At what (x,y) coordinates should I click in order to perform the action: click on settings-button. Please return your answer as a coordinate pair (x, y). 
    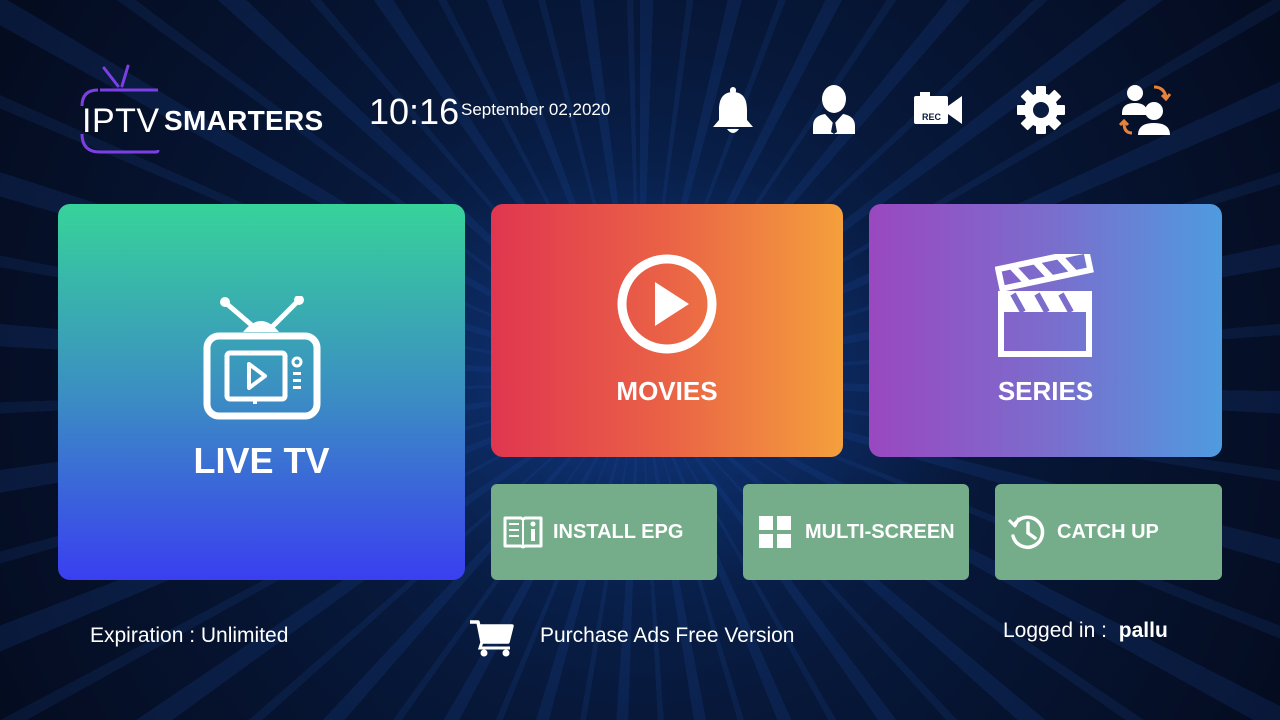
    Looking at the image, I should click on (1041, 110).